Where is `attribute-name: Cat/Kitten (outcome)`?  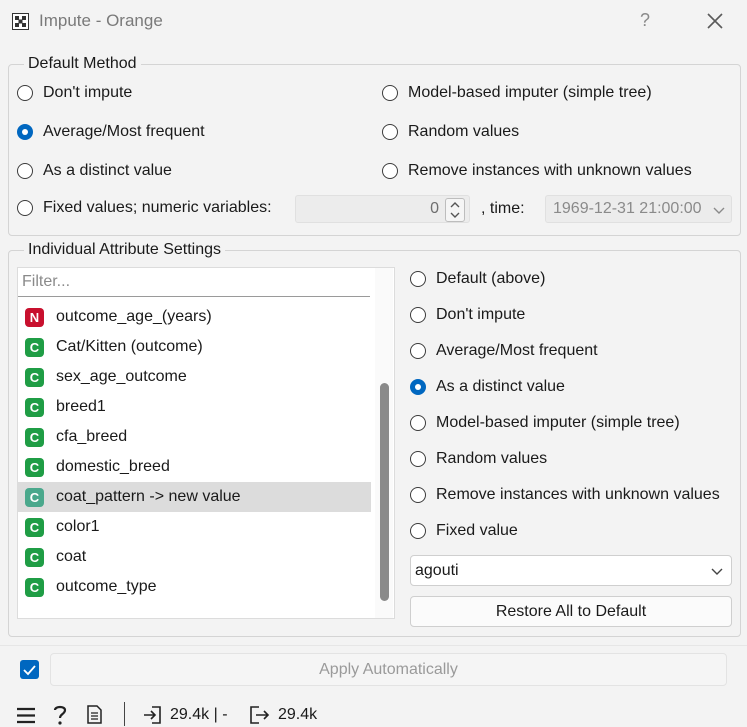 attribute-name: Cat/Kitten (outcome) is located at coordinates (129, 346).